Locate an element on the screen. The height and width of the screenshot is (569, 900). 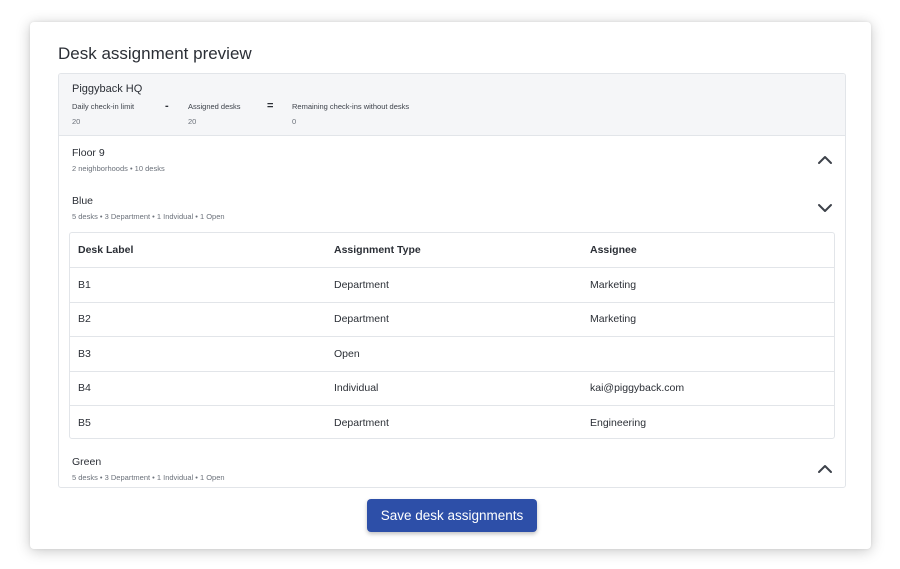
floor-summary: 2 neighborhoods • 10 desks is located at coordinates (118, 168).